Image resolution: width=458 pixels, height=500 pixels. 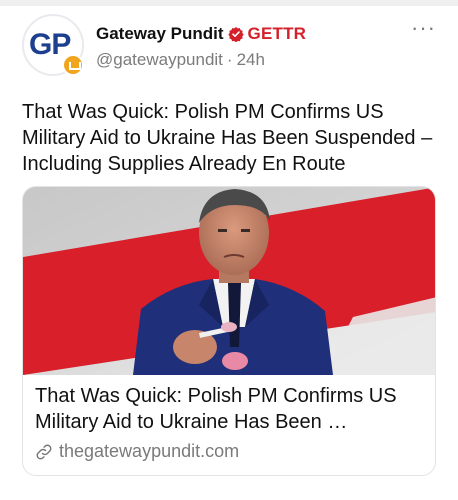 I want to click on avatar: GP, so click(x=53, y=45).